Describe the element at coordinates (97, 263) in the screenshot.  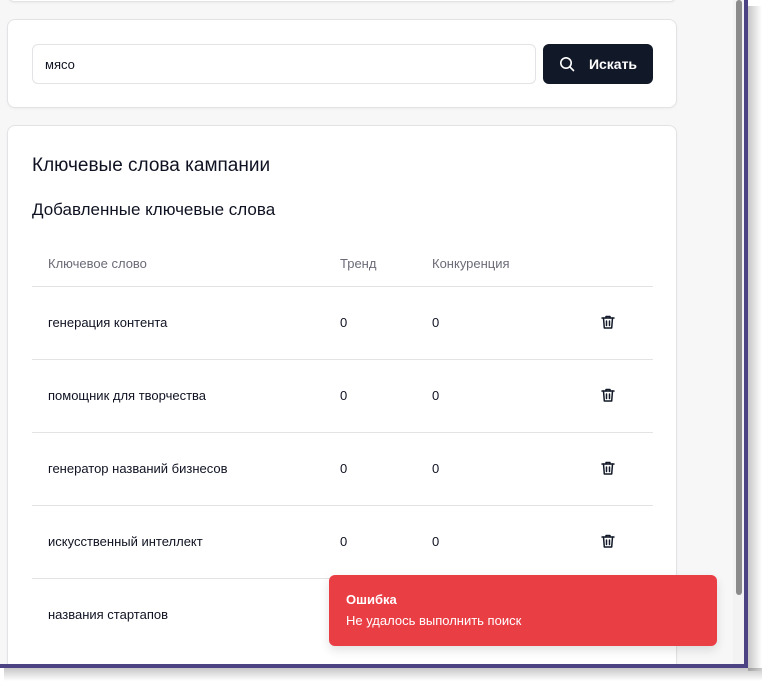
I see `column-header-keyword: Ключевое слово` at that location.